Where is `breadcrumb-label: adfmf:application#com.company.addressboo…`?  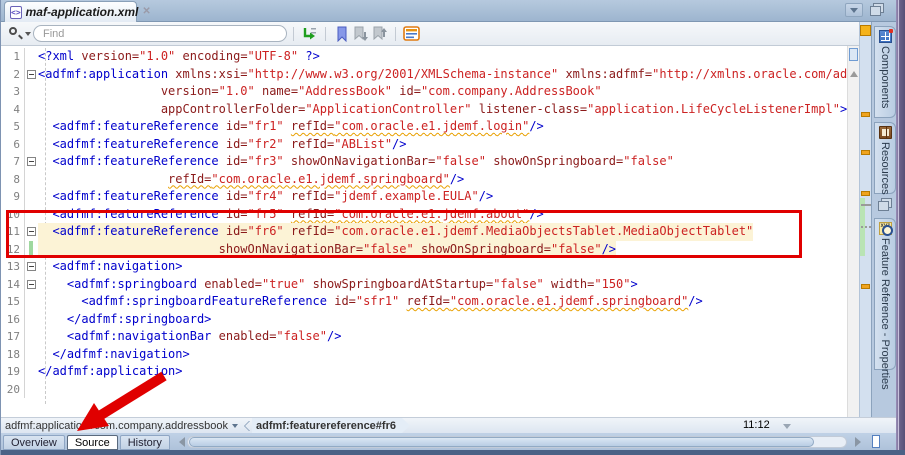 breadcrumb-label: adfmf:application#com.company.addressboo… is located at coordinates (116, 425).